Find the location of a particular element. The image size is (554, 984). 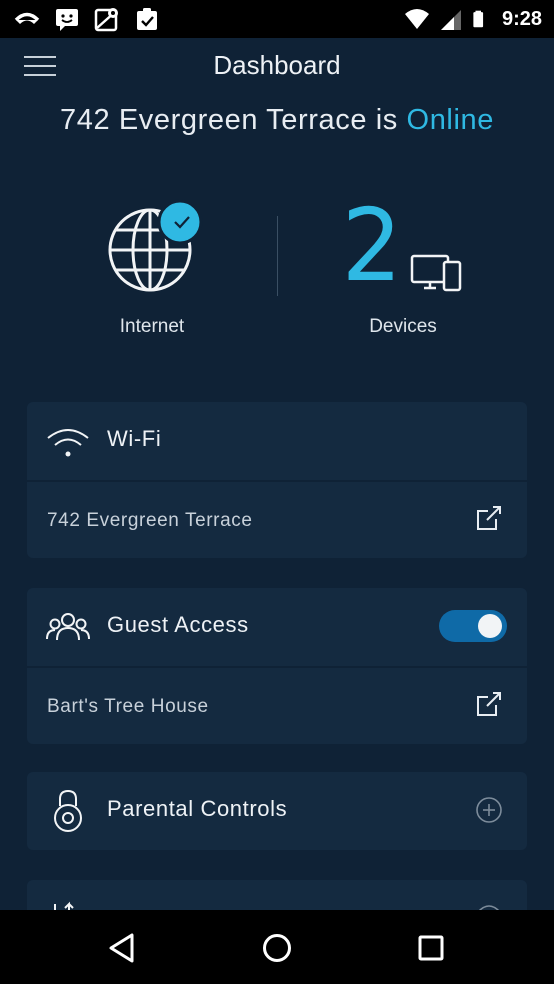

guest-access-card: Guest Access Bart's Tree House is located at coordinates (277, 666).